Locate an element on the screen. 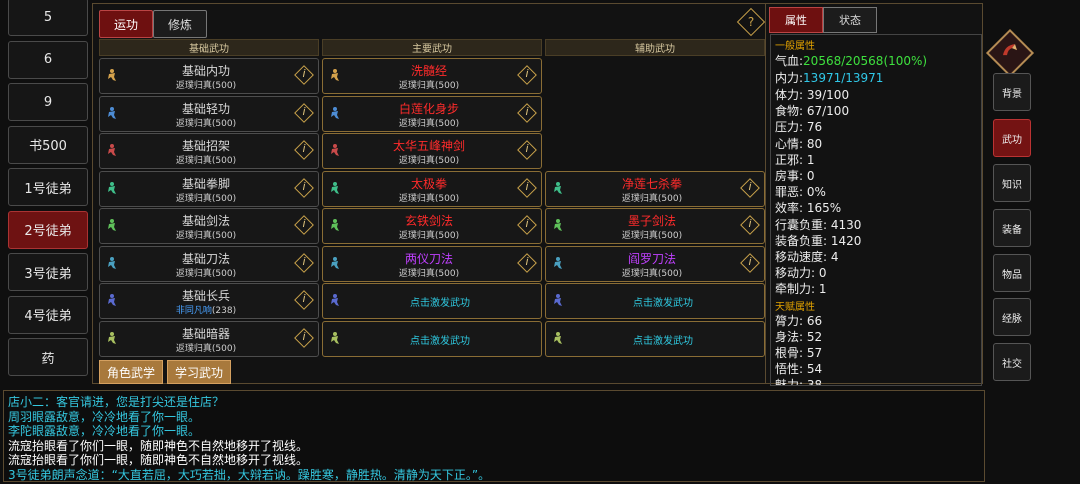 Image resolution: width=1080 pixels, height=484 pixels. list-item: 3号徒弟 is located at coordinates (48, 272).